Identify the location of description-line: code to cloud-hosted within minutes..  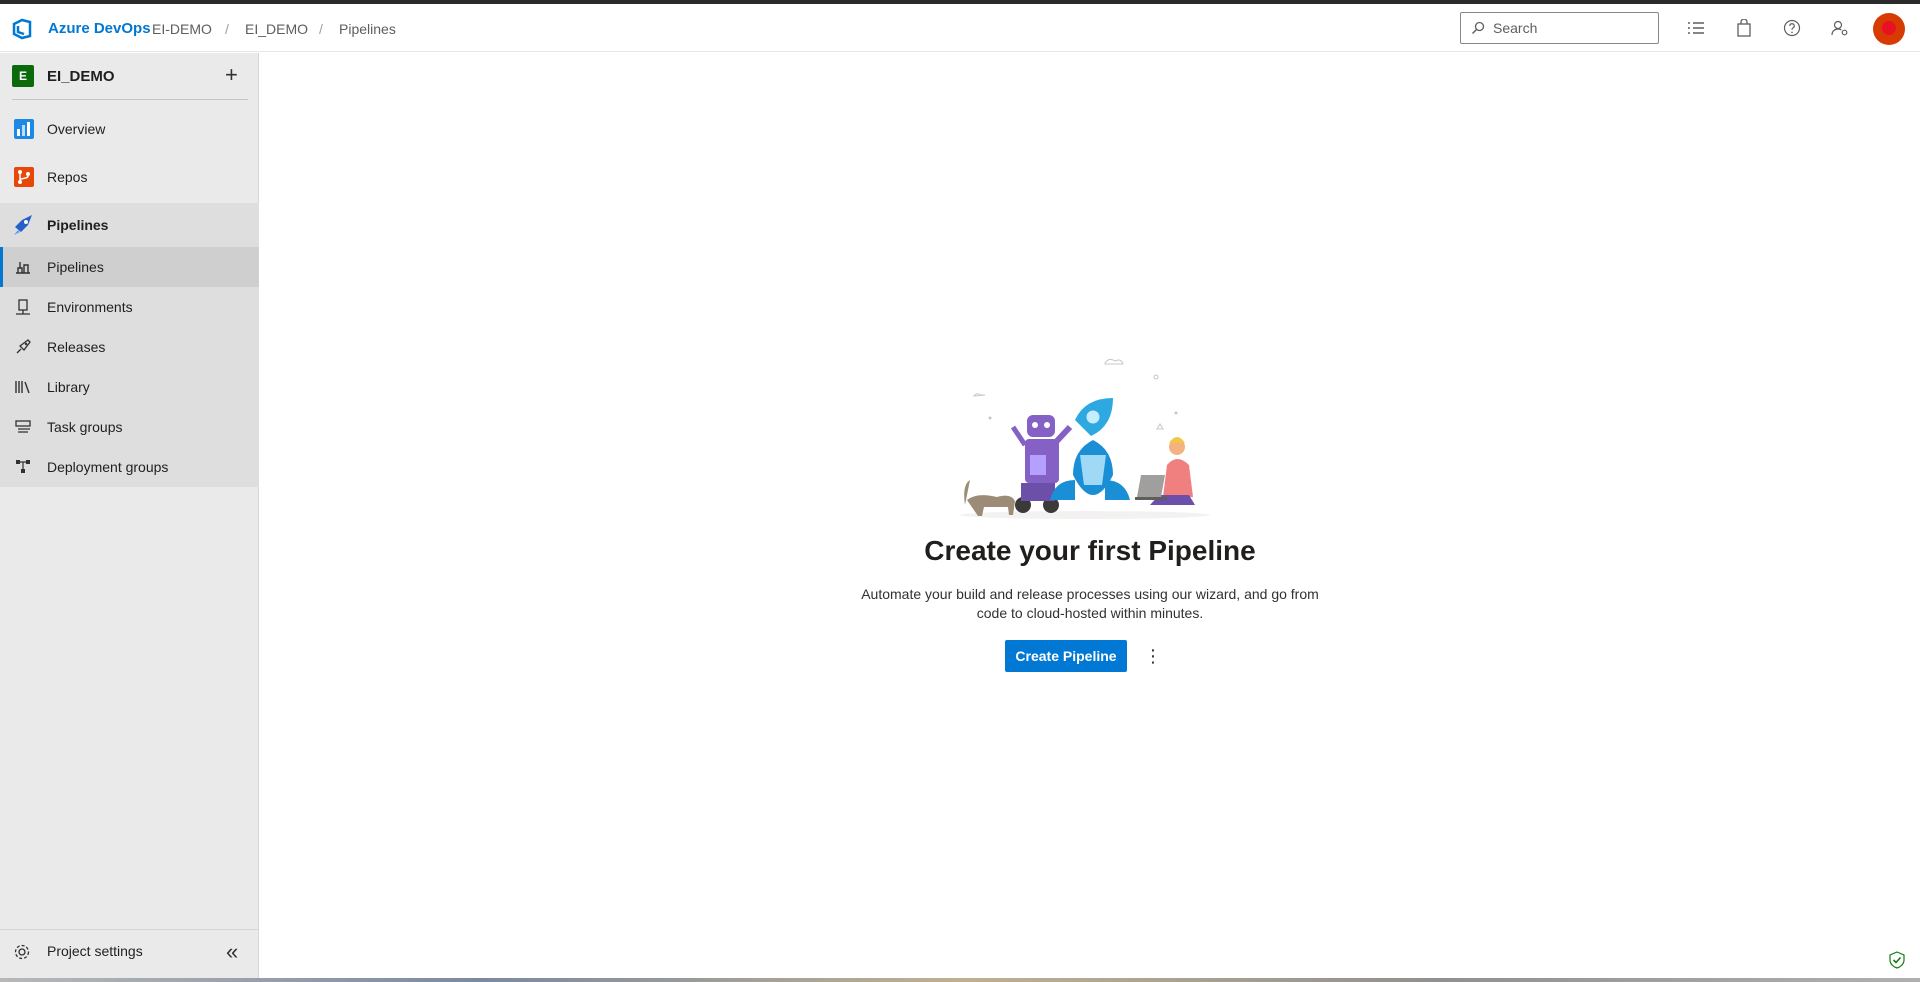
(1090, 613).